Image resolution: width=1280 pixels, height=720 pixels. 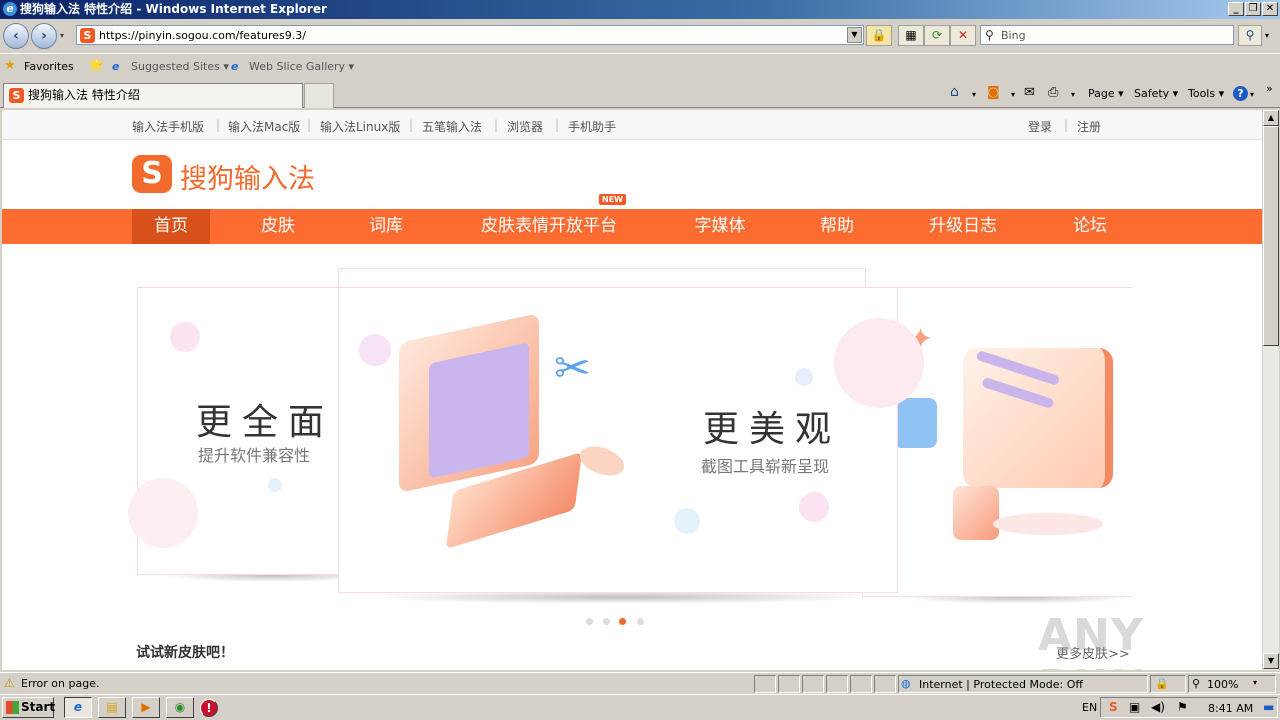 What do you see at coordinates (96, 65) in the screenshot?
I see `add-to-favorites-icon: ⭐` at bounding box center [96, 65].